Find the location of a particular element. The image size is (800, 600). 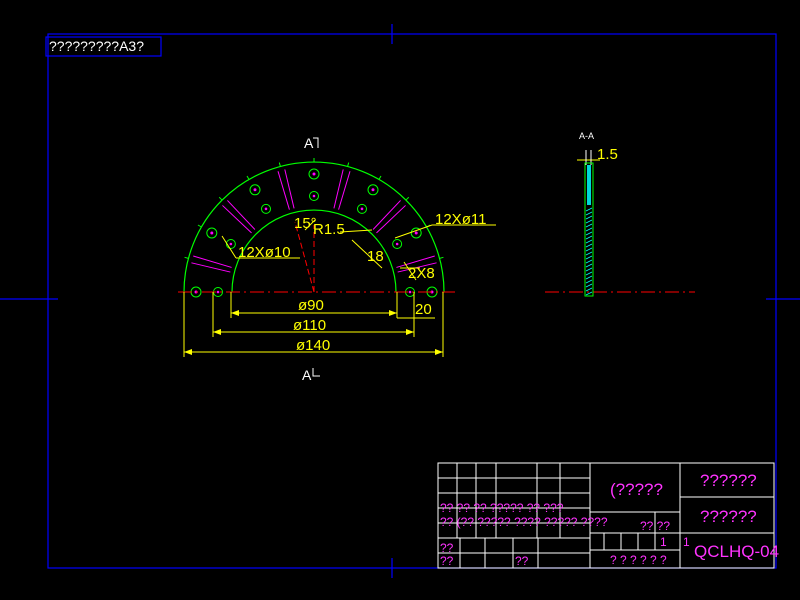

dim-dia-inner: ø90 is located at coordinates (311, 305).